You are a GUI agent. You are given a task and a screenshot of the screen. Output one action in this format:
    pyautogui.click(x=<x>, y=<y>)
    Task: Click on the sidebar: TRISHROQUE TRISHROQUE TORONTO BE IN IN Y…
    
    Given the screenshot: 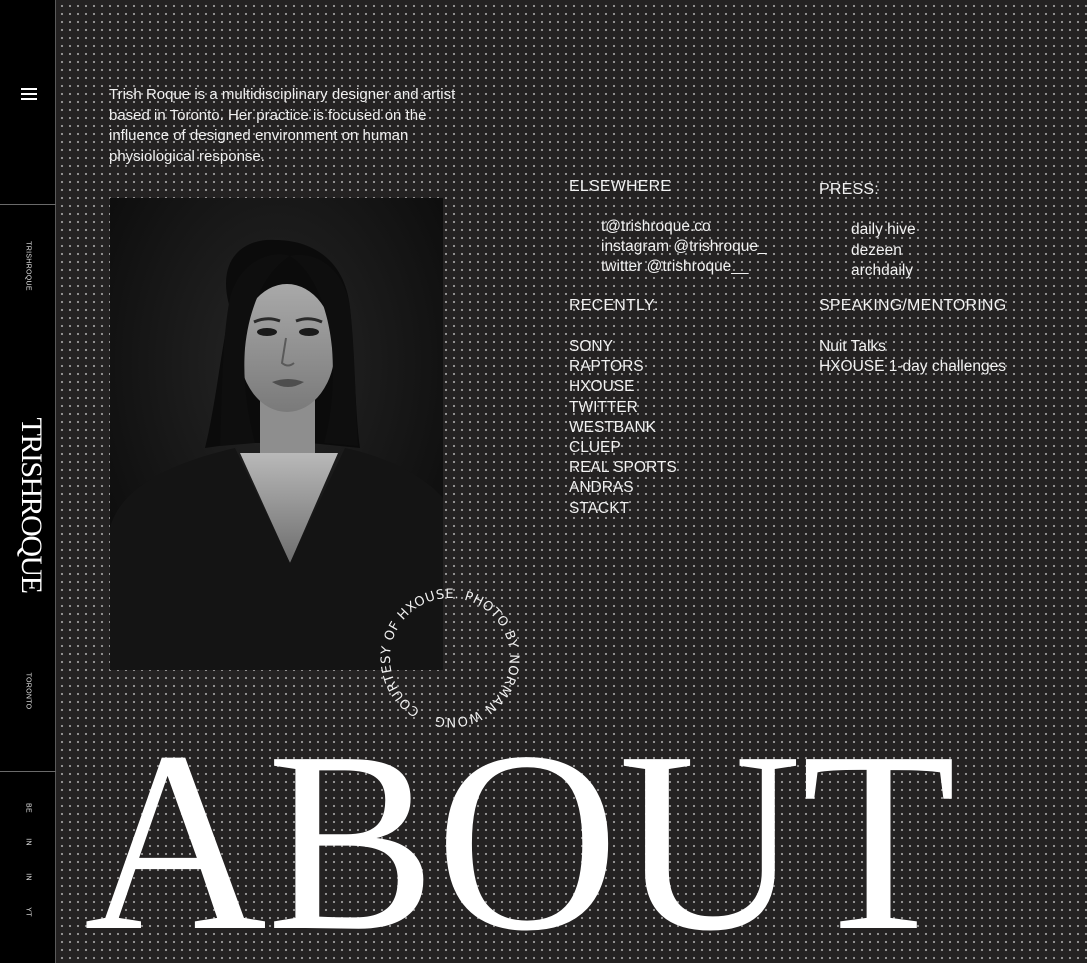 What is the action you would take?
    pyautogui.click(x=28, y=481)
    